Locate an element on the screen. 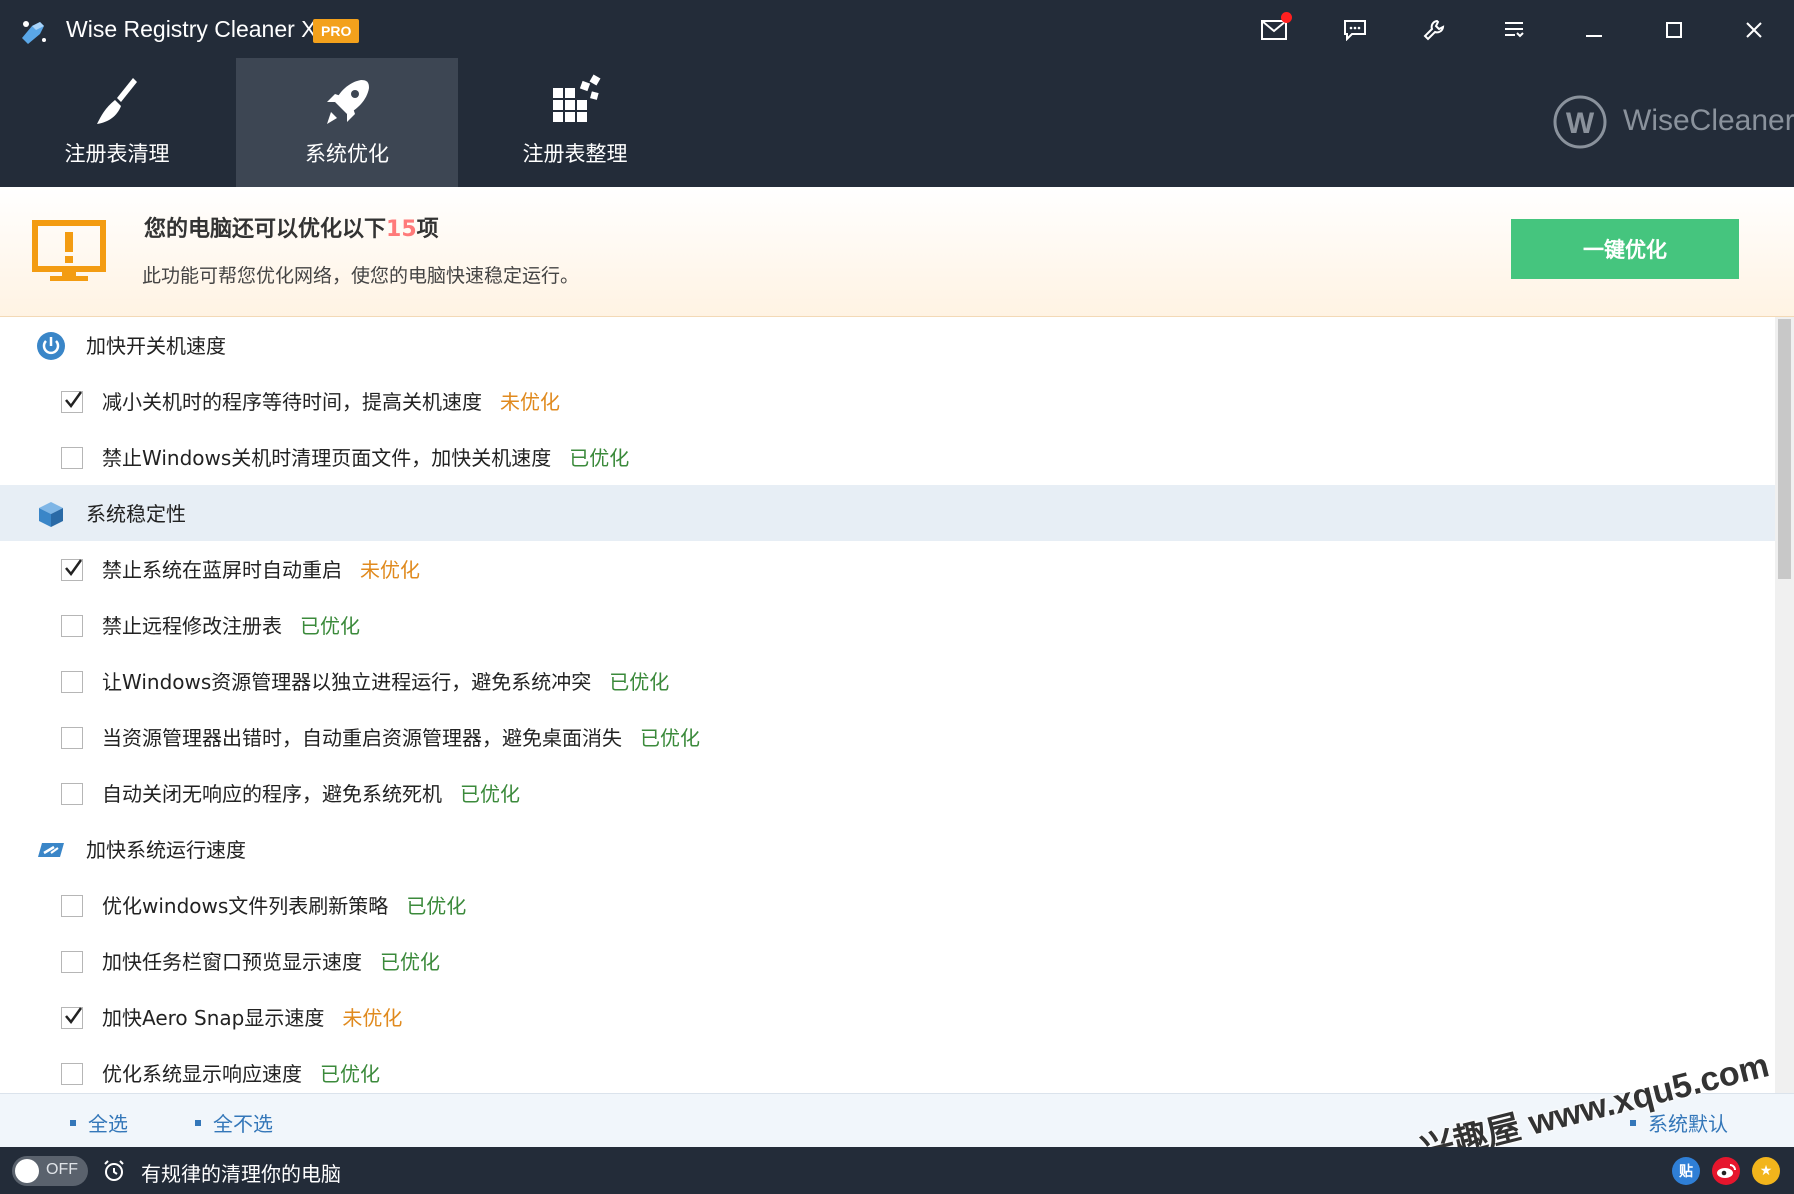 The height and width of the screenshot is (1194, 1794). category-label: 系统稳定性 is located at coordinates (136, 514).